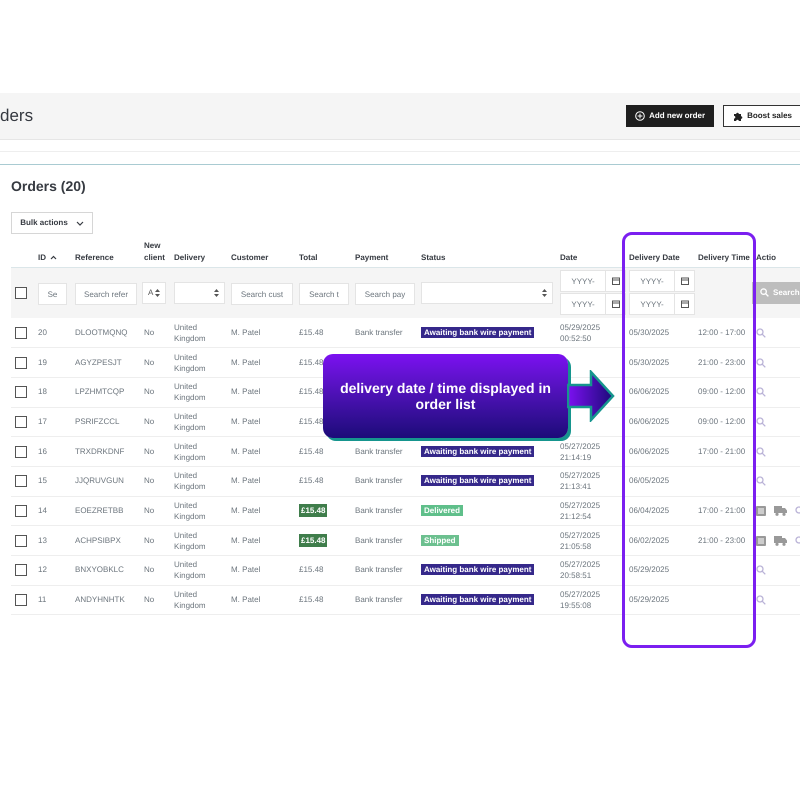 The width and height of the screenshot is (800, 800). Describe the element at coordinates (761, 116) in the screenshot. I see `boost-sales-button: Boost sales` at that location.